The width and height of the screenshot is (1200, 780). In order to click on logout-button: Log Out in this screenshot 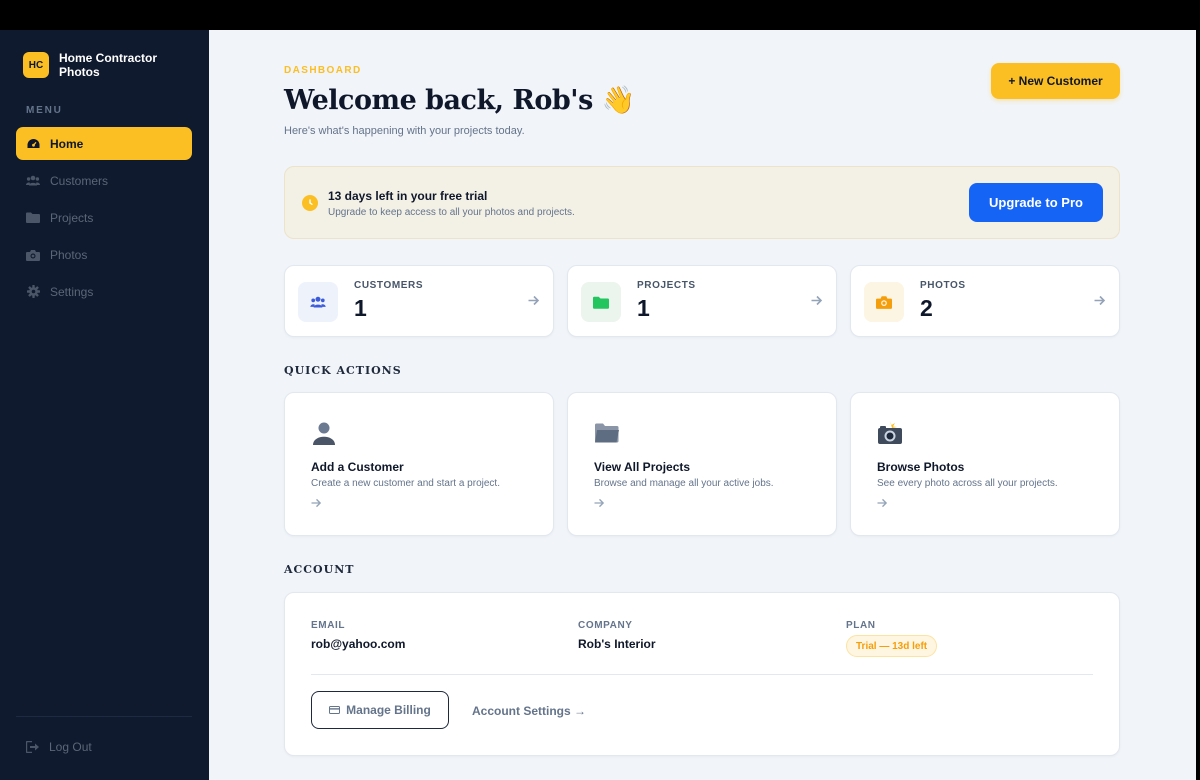, I will do `click(59, 747)`.